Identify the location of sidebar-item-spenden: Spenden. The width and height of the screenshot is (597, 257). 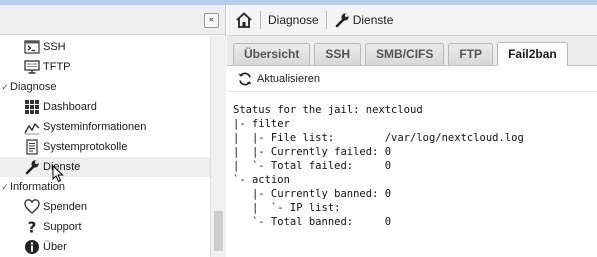
(105, 207).